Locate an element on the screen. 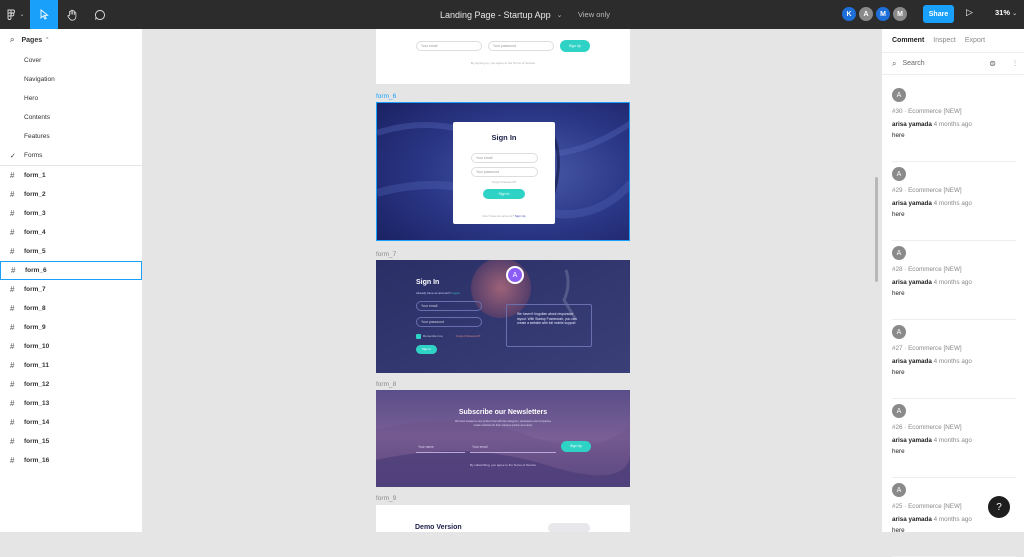 This screenshot has width=1024, height=557. name-field: Your name is located at coordinates (440, 447).